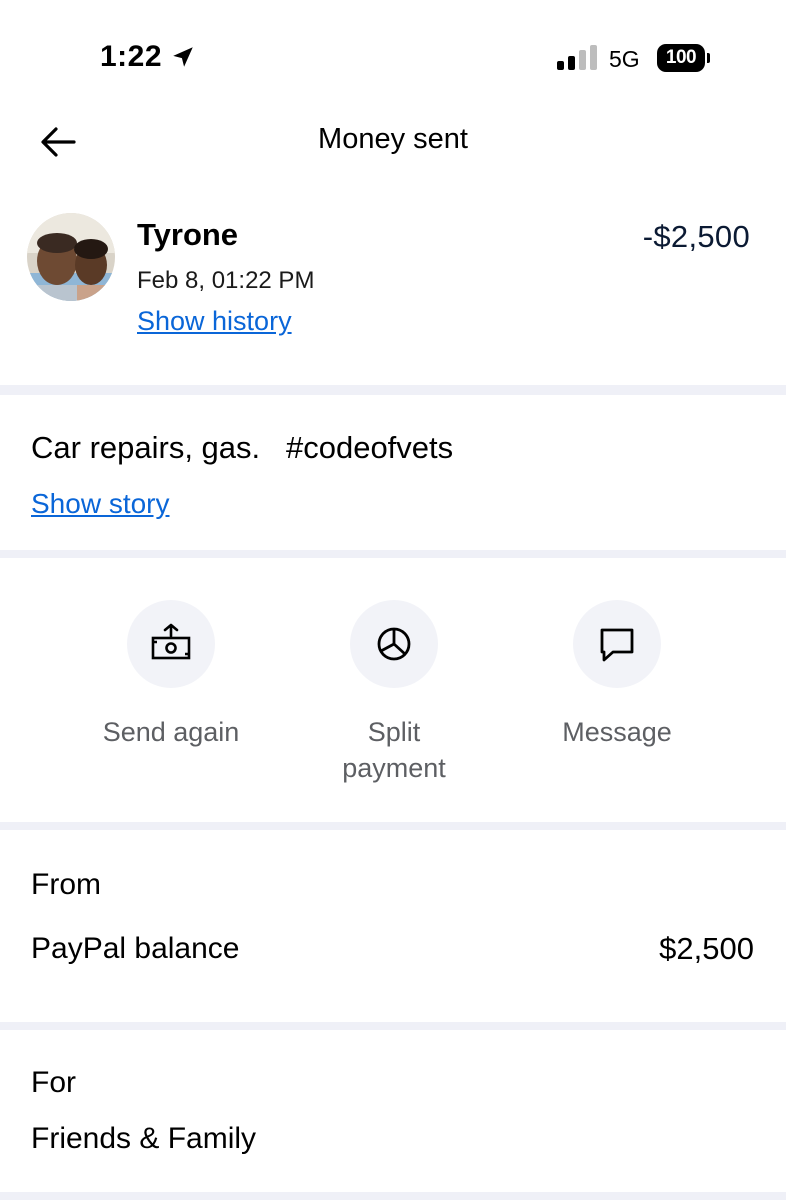 This screenshot has width=786, height=1200. I want to click on pie-chart-icon, so click(394, 644).